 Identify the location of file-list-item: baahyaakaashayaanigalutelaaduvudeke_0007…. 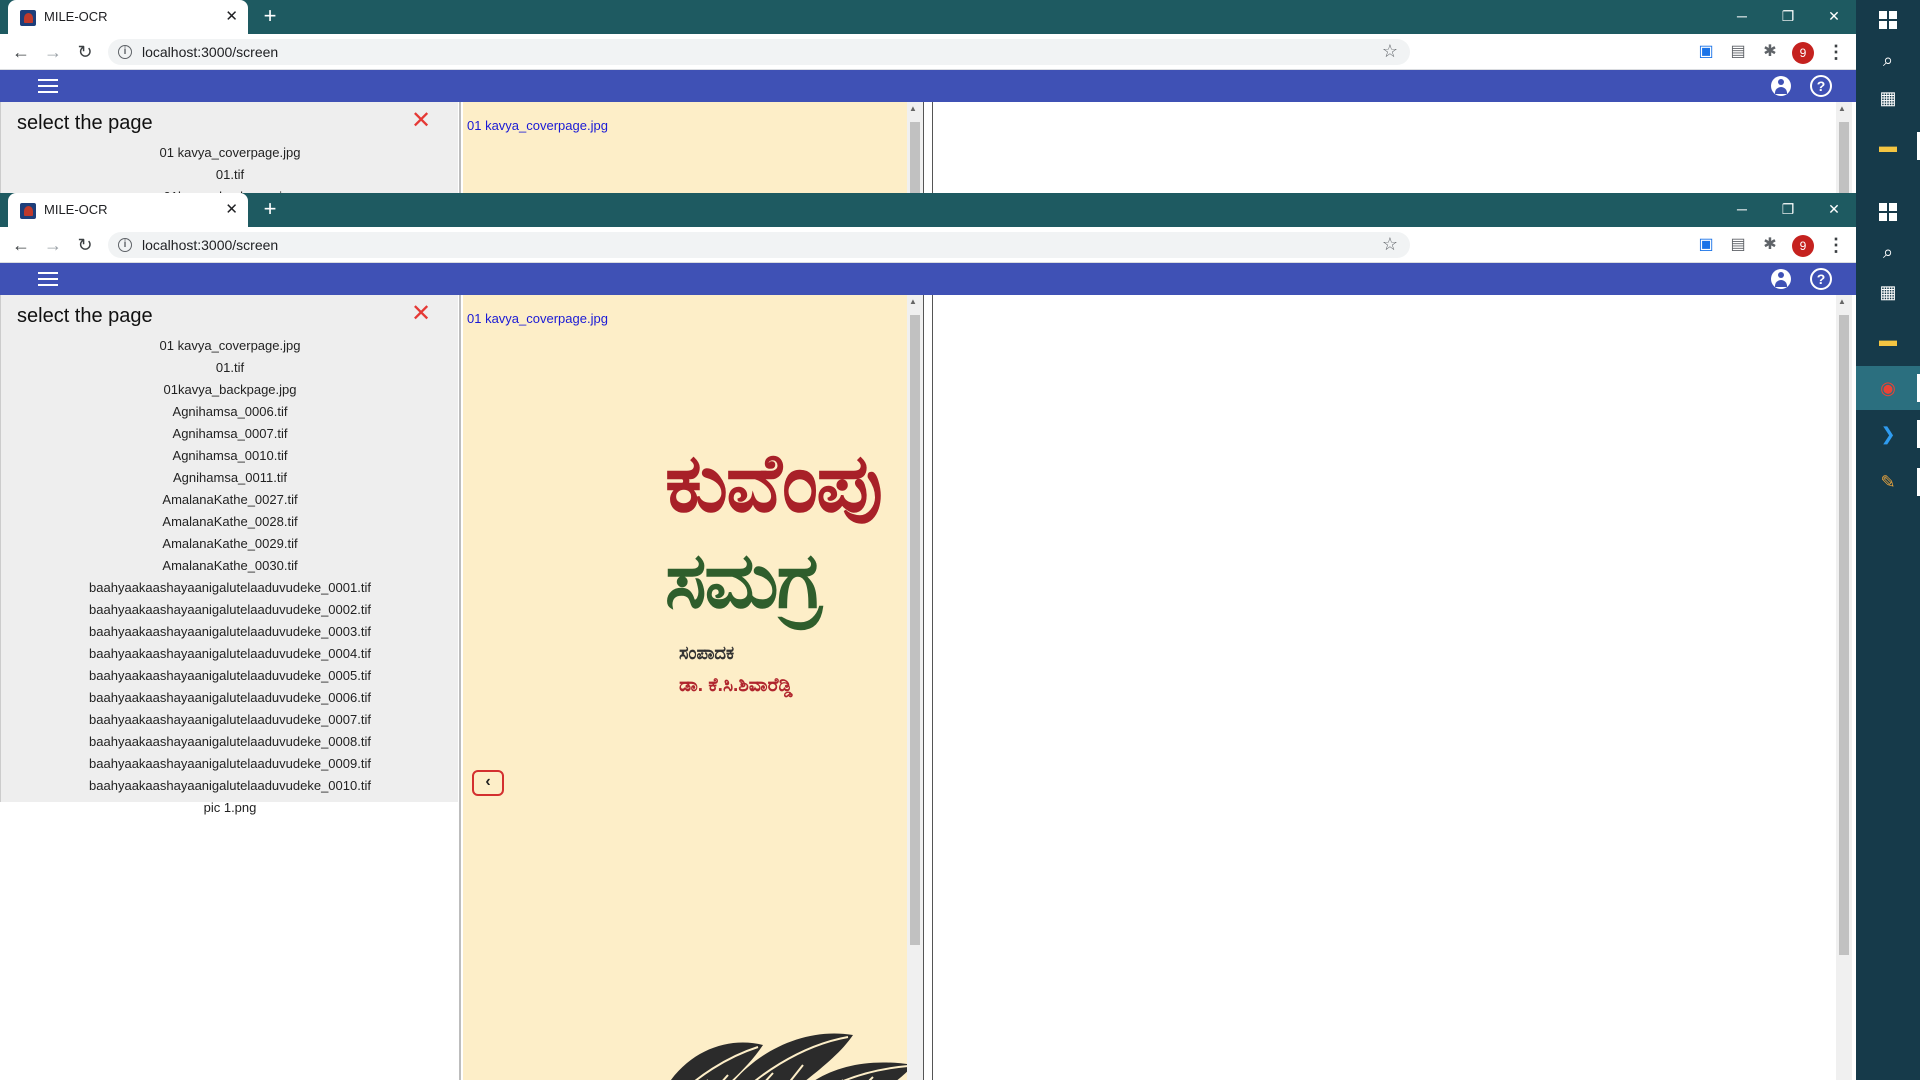
(230, 720).